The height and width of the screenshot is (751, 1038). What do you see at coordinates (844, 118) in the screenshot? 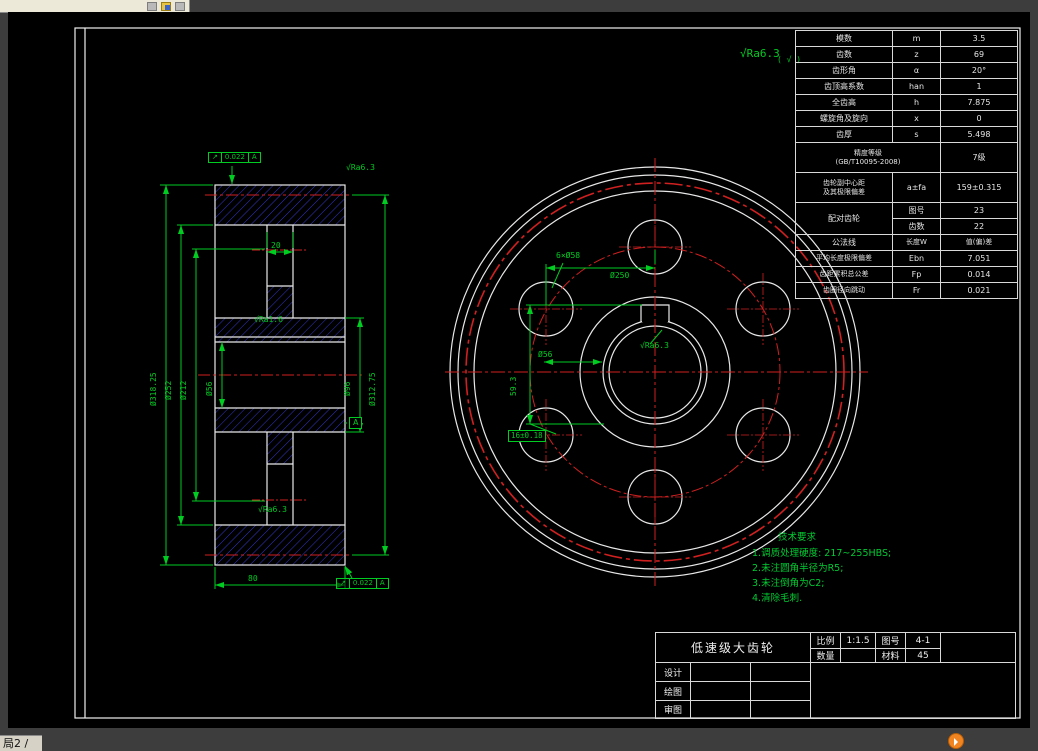
I see `param-label: 螺旋角及旋向` at bounding box center [844, 118].